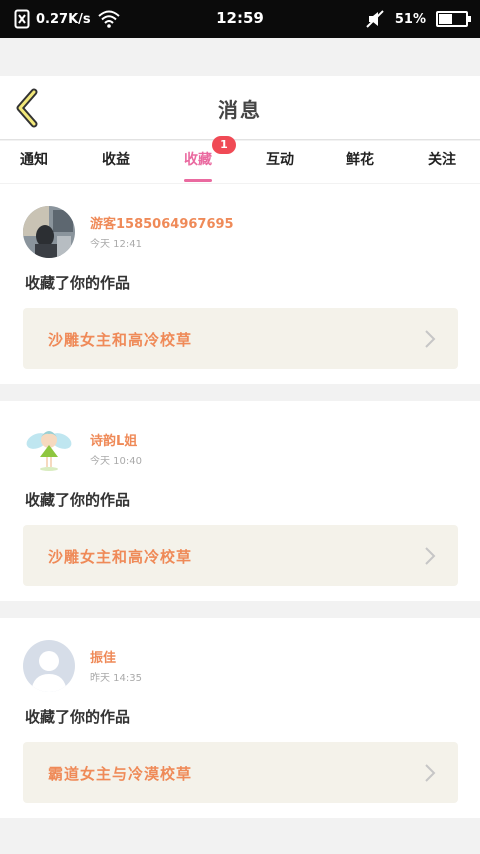 This screenshot has height=854, width=480. What do you see at coordinates (240, 162) in the screenshot?
I see `tab-bar: 通知 收益 收藏 互动 鲜花 关注` at bounding box center [240, 162].